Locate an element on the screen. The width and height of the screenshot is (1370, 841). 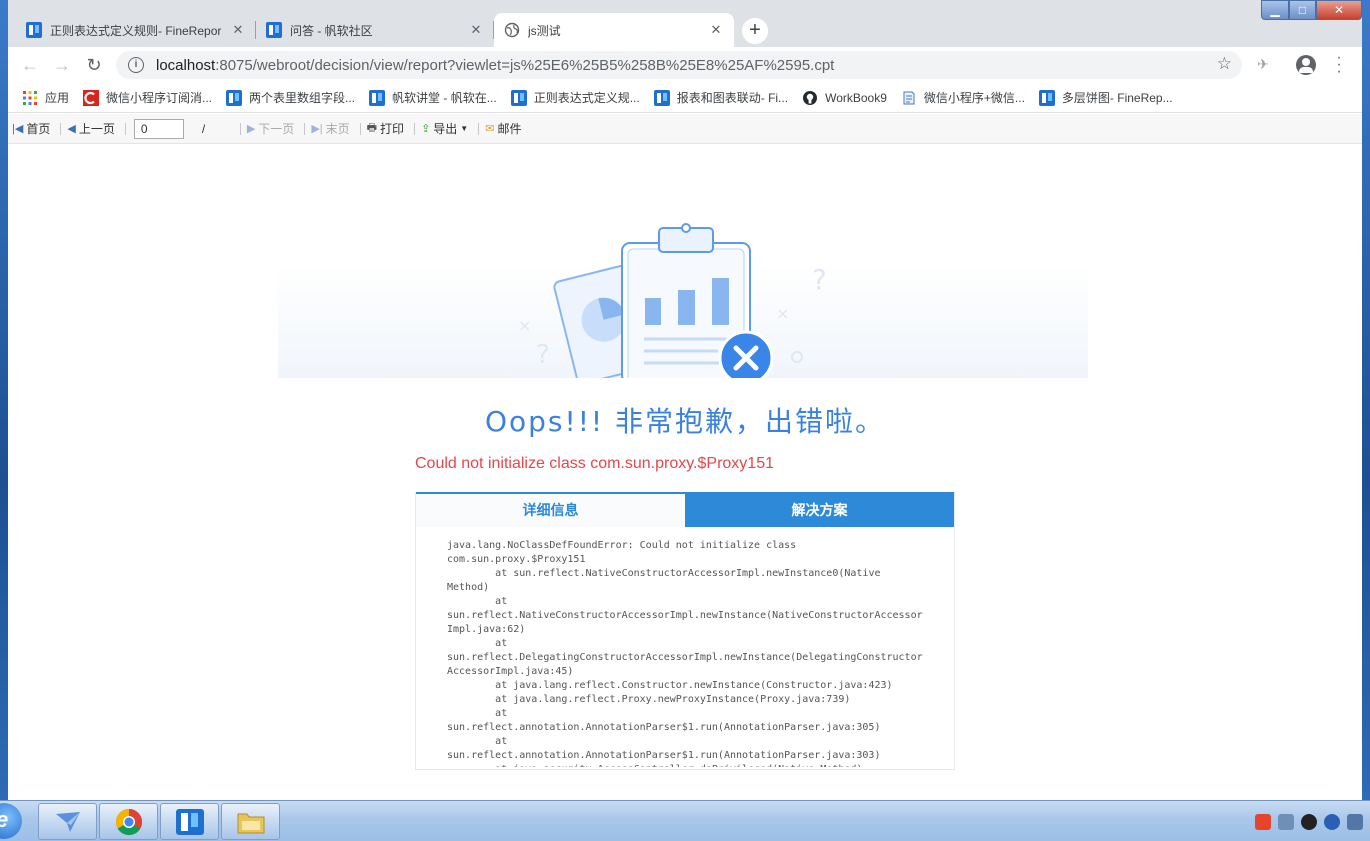
prev-page-button: ◀ 上一页 is located at coordinates (90, 128).